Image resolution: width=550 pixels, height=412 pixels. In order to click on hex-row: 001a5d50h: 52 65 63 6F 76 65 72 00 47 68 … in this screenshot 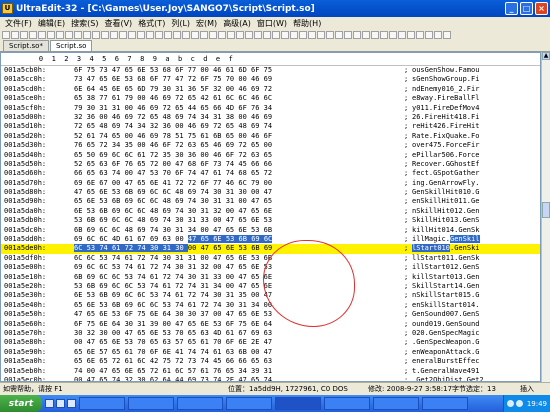, I will do `click(270, 164)`.